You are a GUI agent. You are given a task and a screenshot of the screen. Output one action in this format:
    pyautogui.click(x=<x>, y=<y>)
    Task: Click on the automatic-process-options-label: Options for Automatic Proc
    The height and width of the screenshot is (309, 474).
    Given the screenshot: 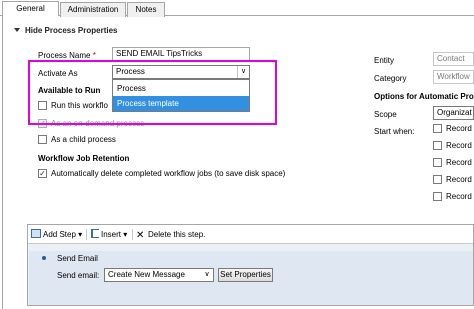 What is the action you would take?
    pyautogui.click(x=424, y=96)
    